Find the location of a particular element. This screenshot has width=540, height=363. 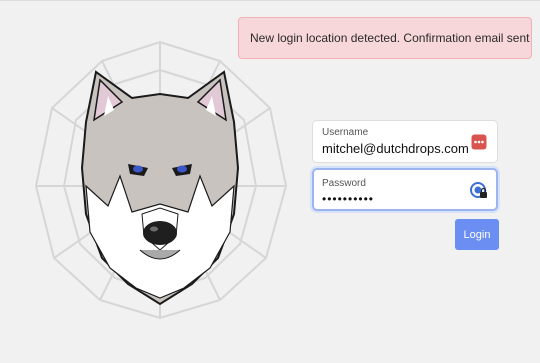

login-button: Login is located at coordinates (477, 234).